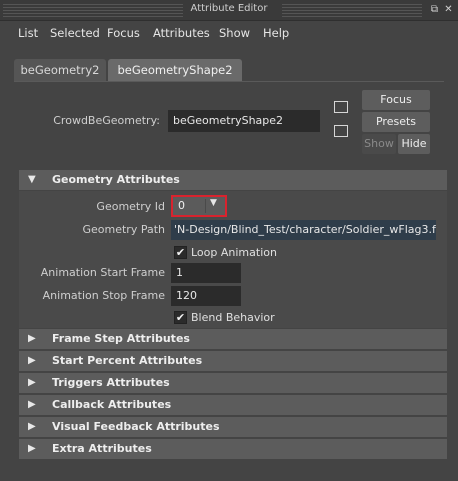 This screenshot has height=481, width=458. What do you see at coordinates (233, 449) in the screenshot?
I see `section-extra-attributes: ▶ Extra Attributes` at bounding box center [233, 449].